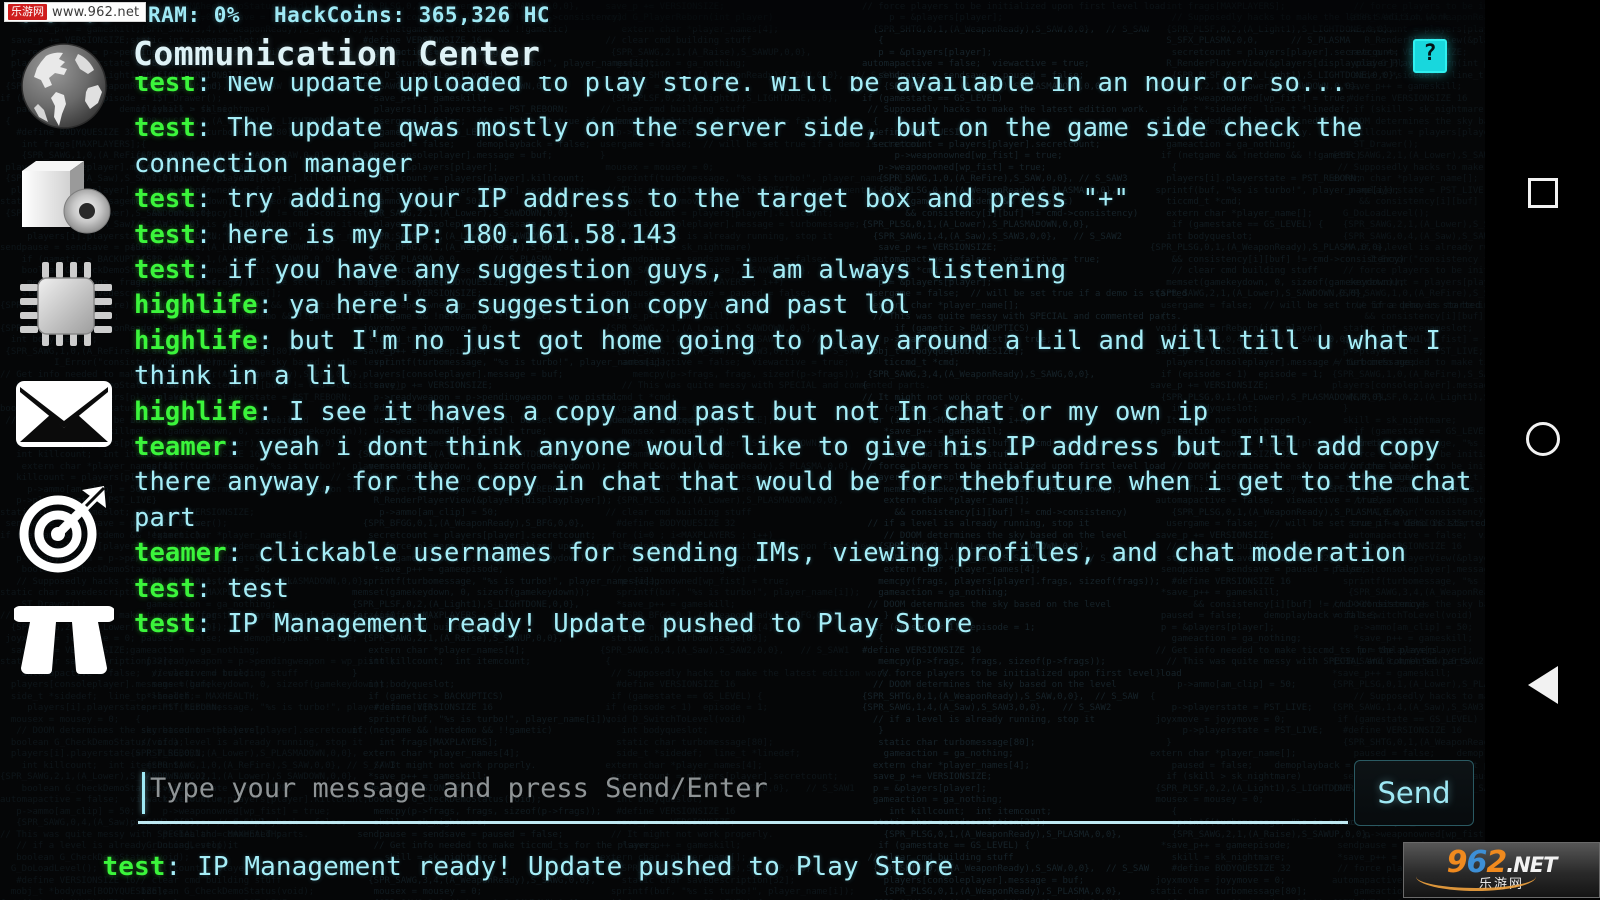  I want to click on home-circle-icon, so click(1542, 439).